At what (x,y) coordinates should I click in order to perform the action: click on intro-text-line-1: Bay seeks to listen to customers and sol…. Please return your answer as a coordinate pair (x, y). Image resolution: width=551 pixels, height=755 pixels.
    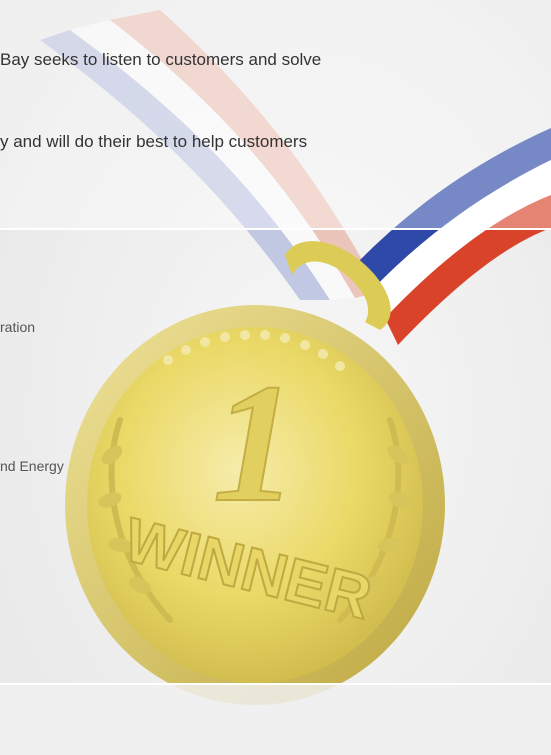
    Looking at the image, I should click on (161, 59).